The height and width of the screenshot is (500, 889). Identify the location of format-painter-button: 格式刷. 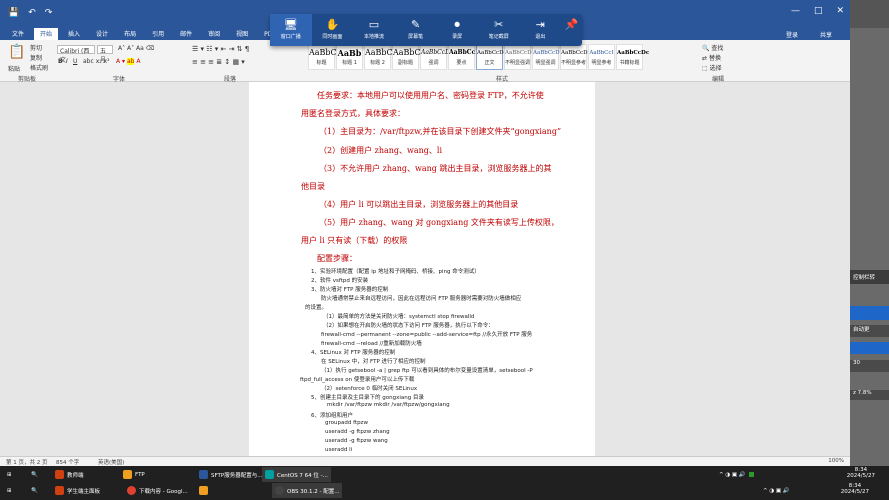
(39, 67).